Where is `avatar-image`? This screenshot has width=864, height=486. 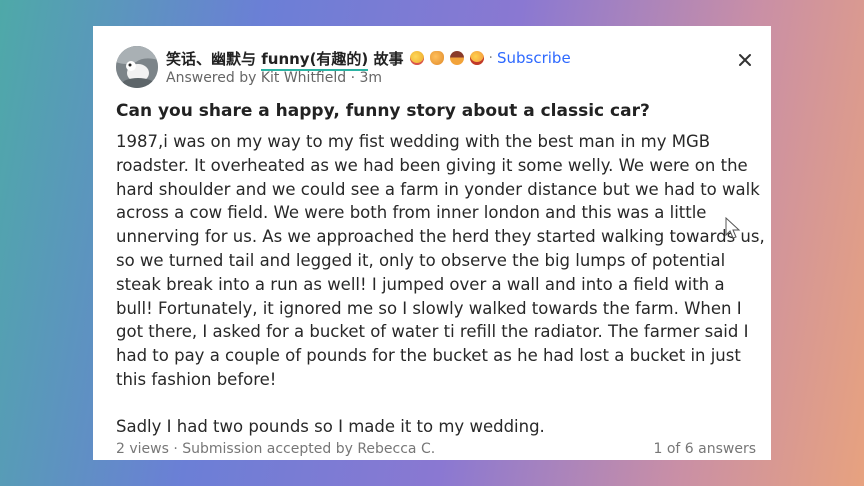 avatar-image is located at coordinates (137, 67).